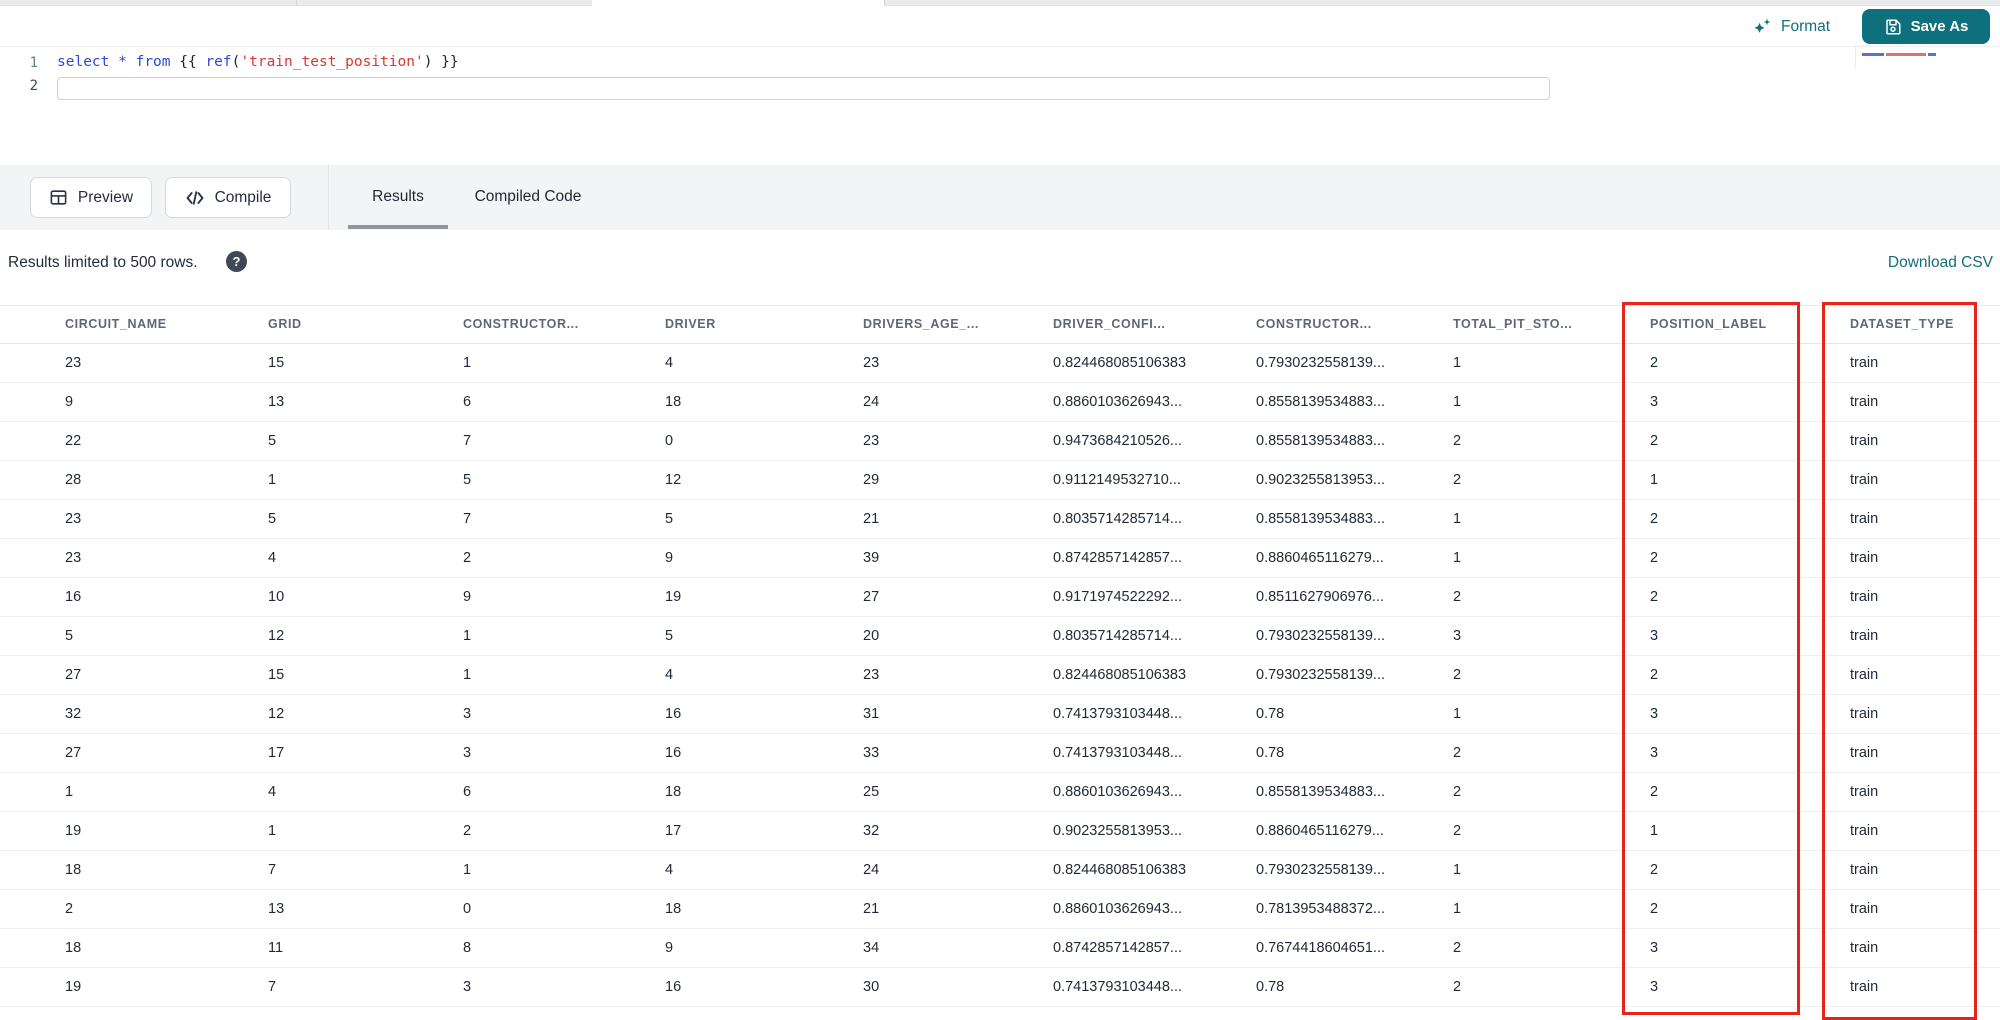 This screenshot has height=1020, width=2000. Describe the element at coordinates (91, 197) in the screenshot. I see `preview-button: Preview` at that location.